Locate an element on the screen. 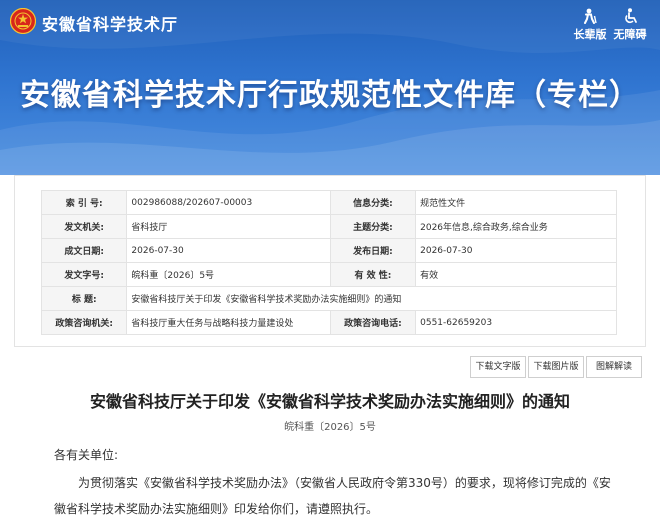  index-number-label: 索 引 号: is located at coordinates (84, 202).